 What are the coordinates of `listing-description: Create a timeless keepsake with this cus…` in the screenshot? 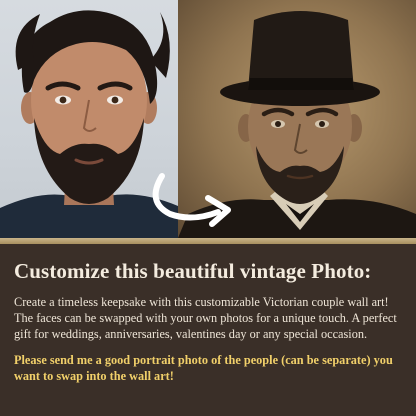 It's located at (205, 318).